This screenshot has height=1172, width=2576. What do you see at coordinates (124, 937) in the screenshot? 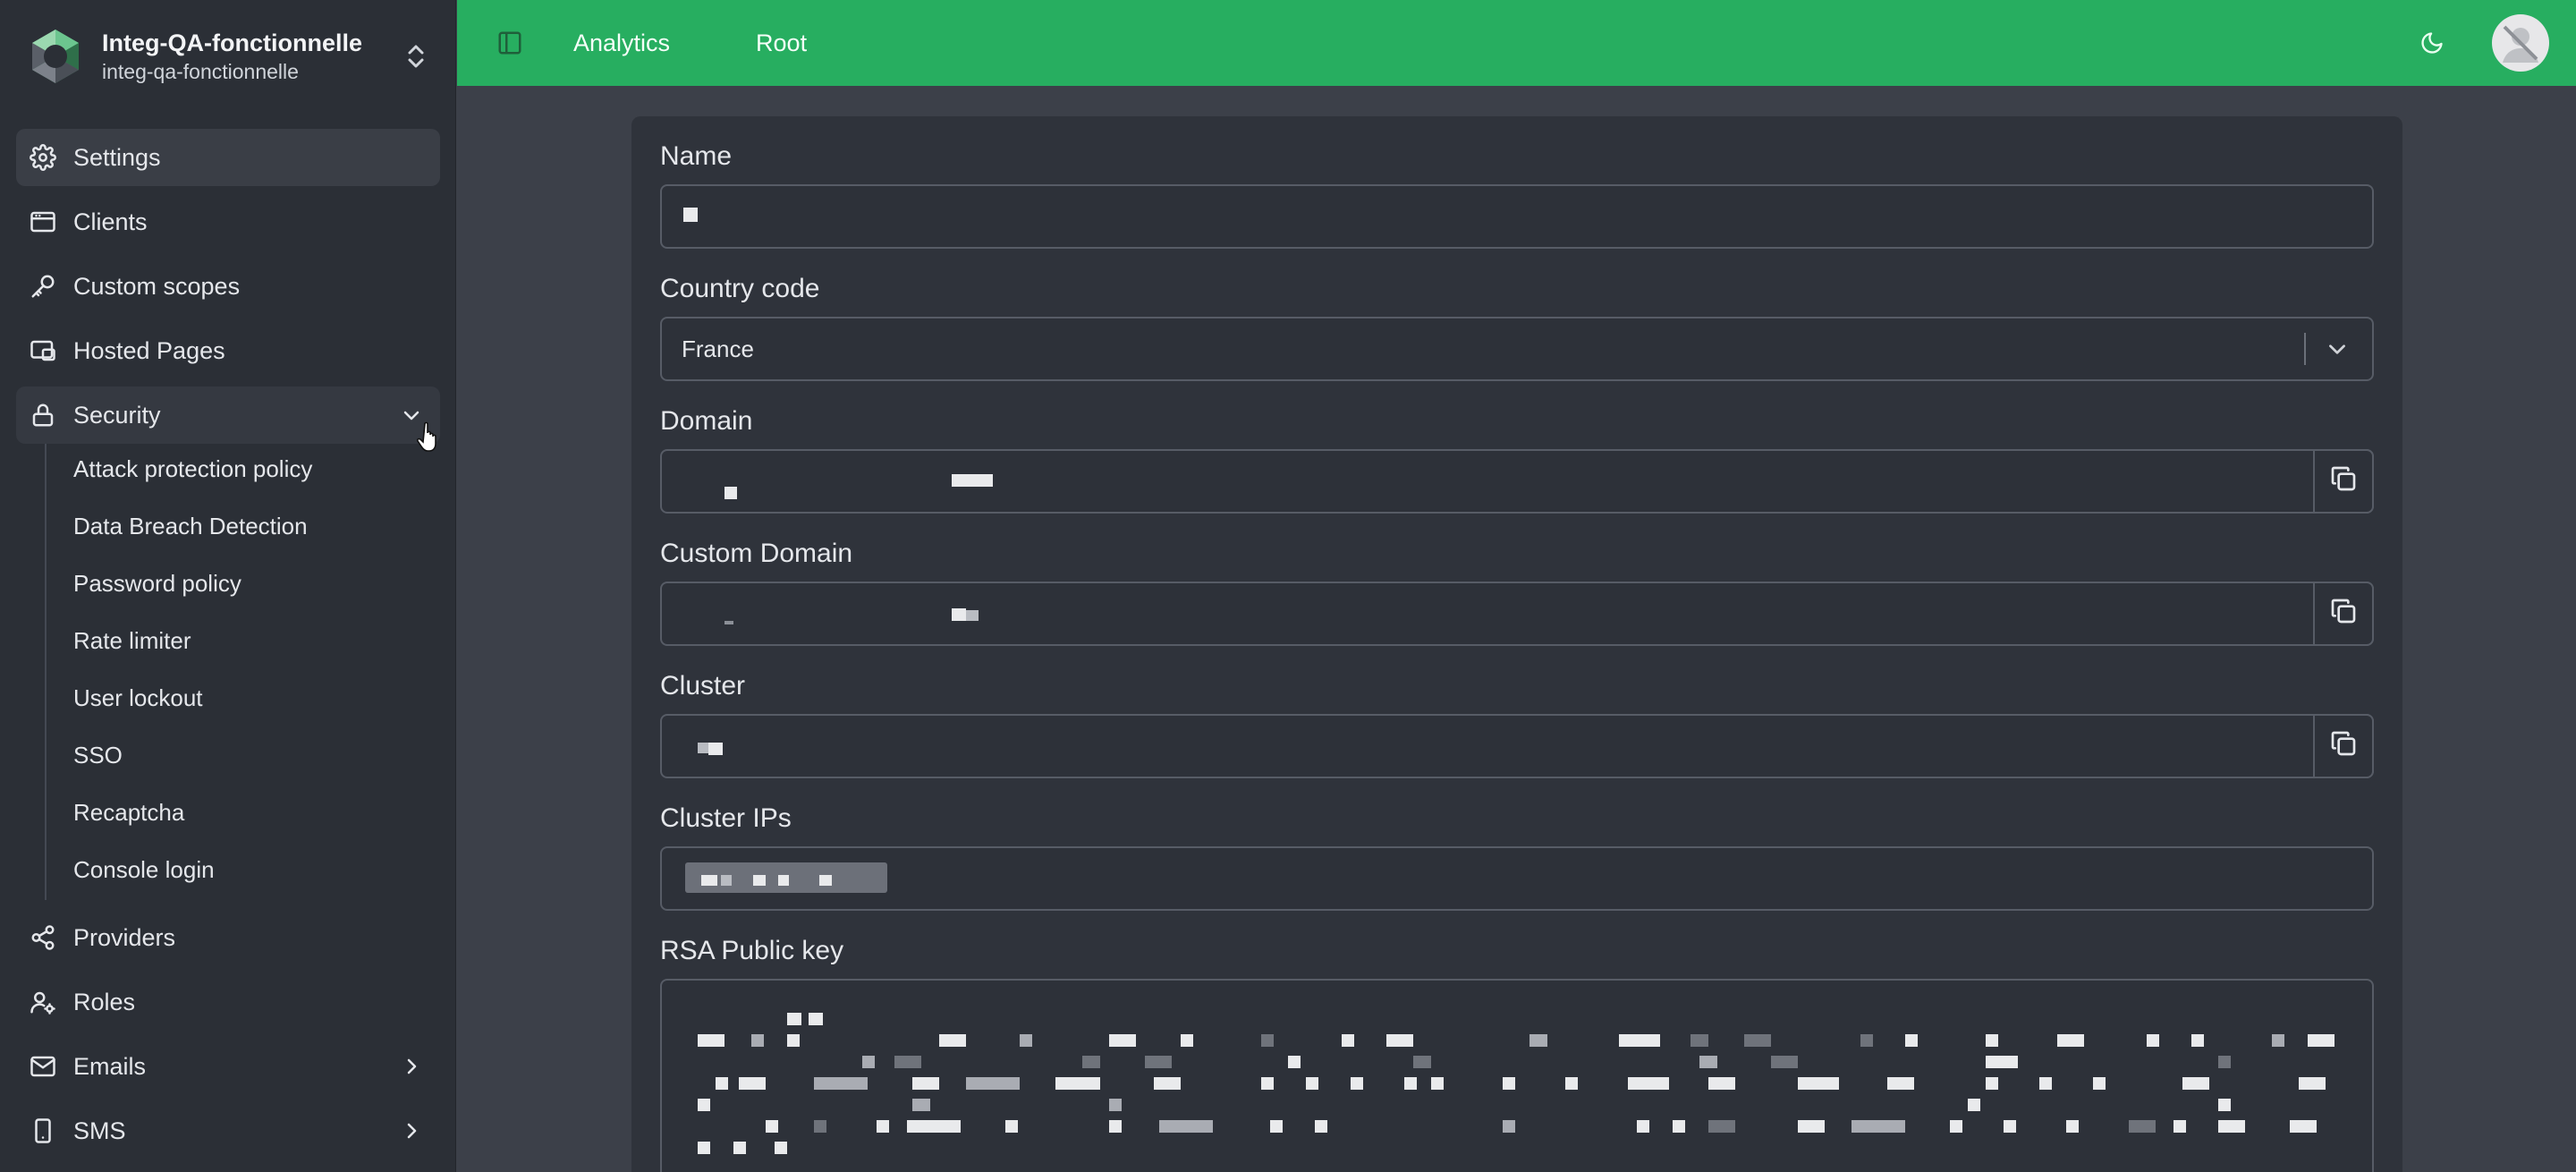
I see `sidebar-item-label: Providers` at bounding box center [124, 937].